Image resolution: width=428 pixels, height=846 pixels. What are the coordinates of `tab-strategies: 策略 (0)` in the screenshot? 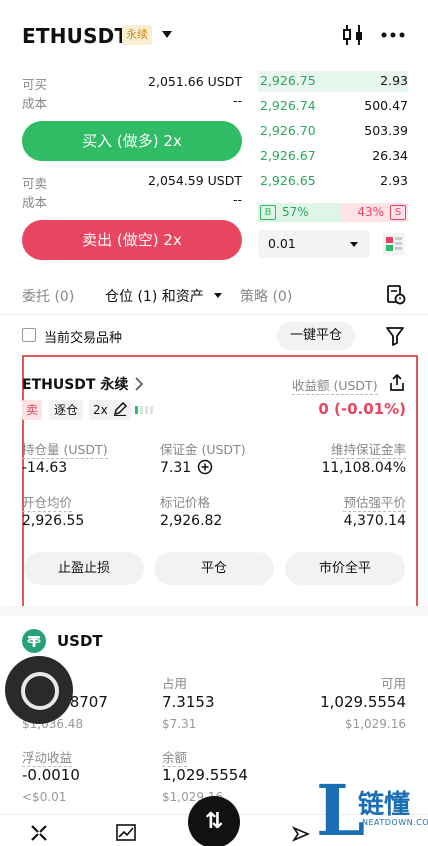 It's located at (266, 296).